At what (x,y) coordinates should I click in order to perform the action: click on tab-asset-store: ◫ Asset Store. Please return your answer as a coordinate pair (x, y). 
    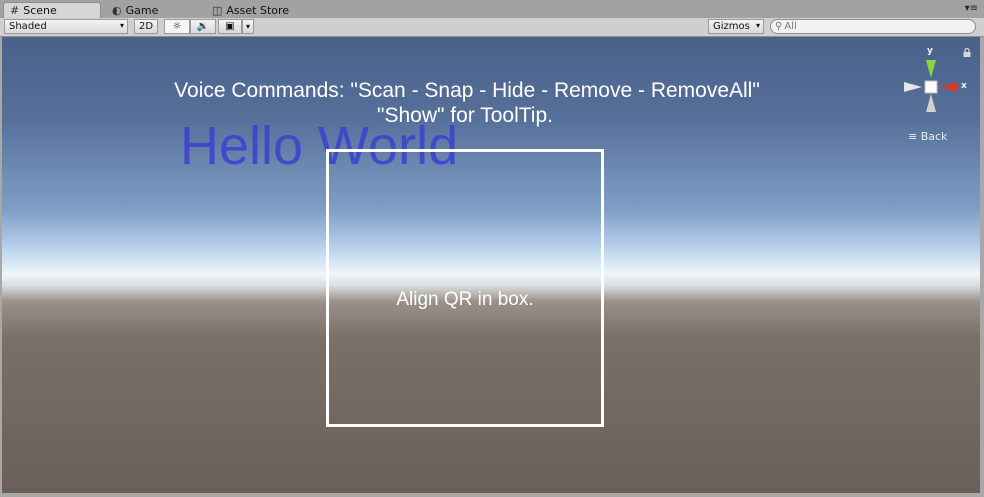
    Looking at the image, I should click on (256, 10).